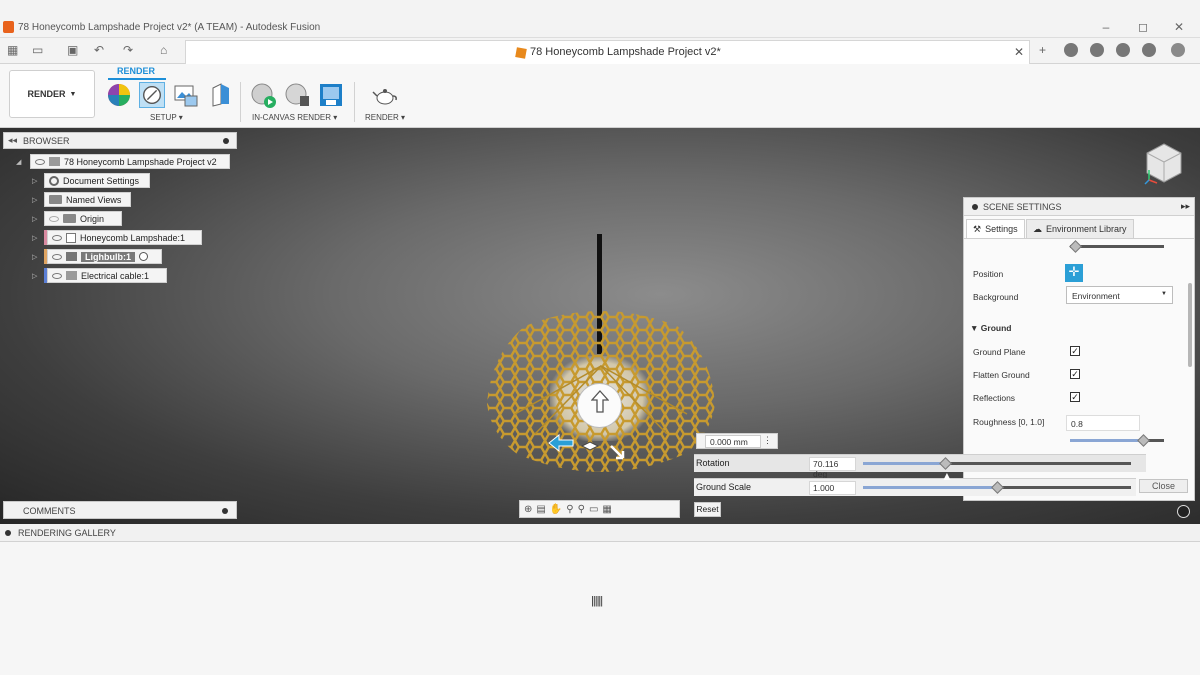 The width and height of the screenshot is (1200, 675). What do you see at coordinates (120, 510) in the screenshot?
I see `comments-panel-header: COMMENTS` at bounding box center [120, 510].